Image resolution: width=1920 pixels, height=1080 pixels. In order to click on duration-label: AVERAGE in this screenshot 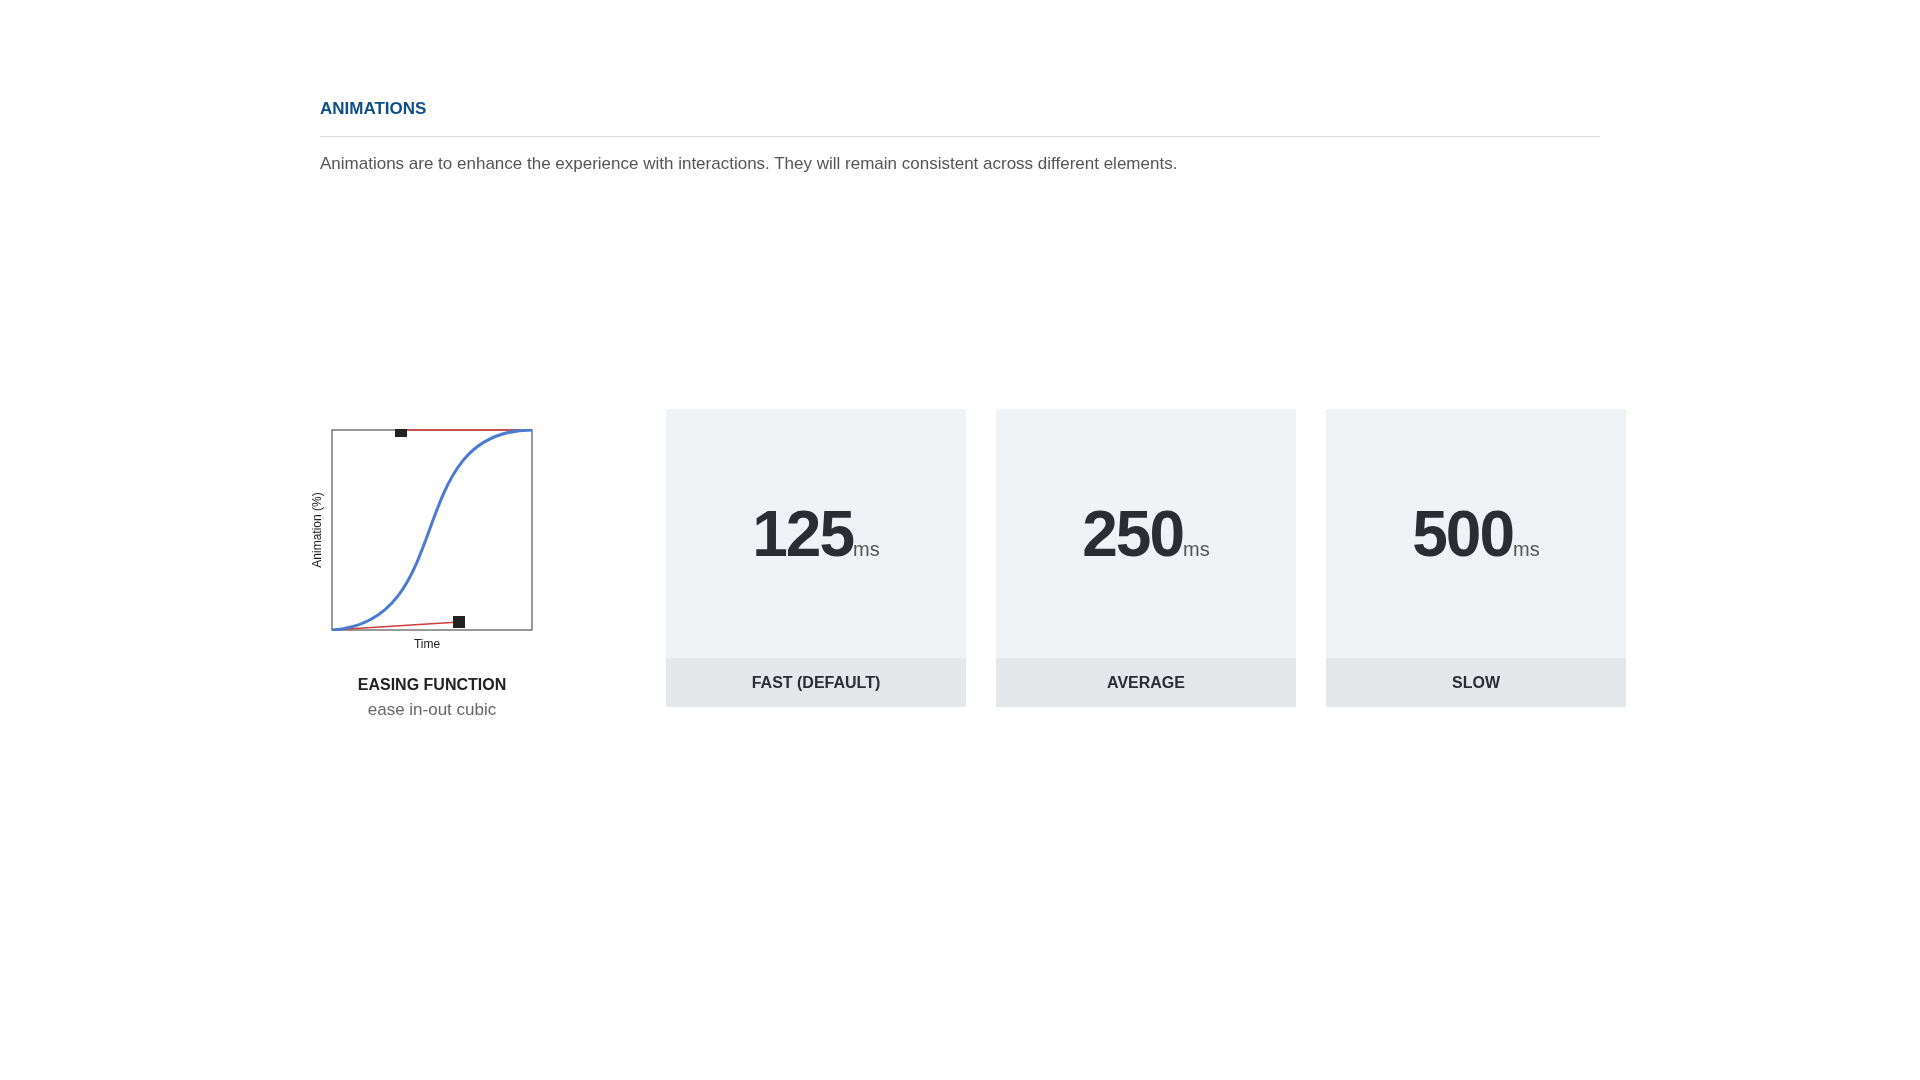, I will do `click(1146, 682)`.